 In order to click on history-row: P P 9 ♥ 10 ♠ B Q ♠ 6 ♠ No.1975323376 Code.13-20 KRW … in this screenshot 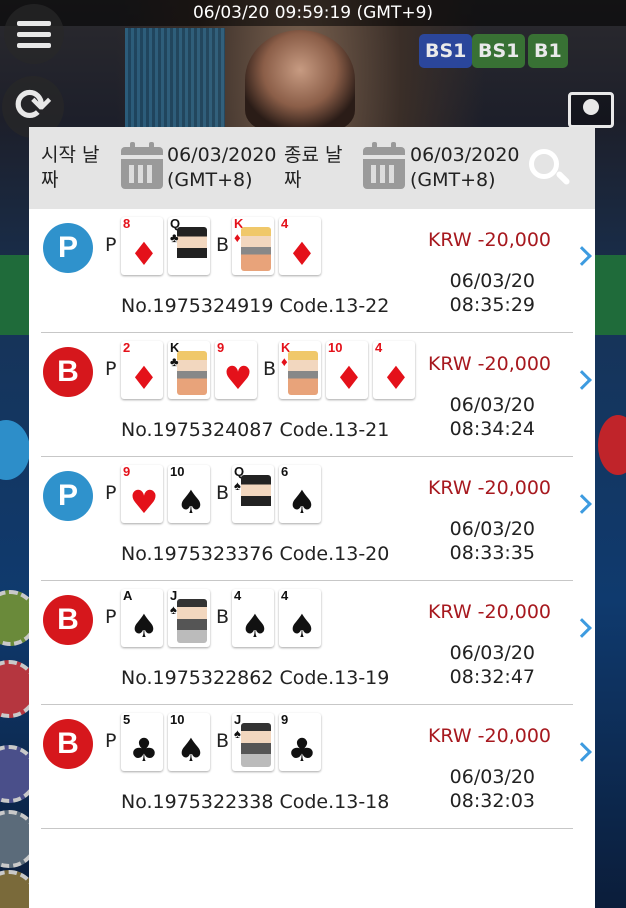, I will do `click(316, 519)`.